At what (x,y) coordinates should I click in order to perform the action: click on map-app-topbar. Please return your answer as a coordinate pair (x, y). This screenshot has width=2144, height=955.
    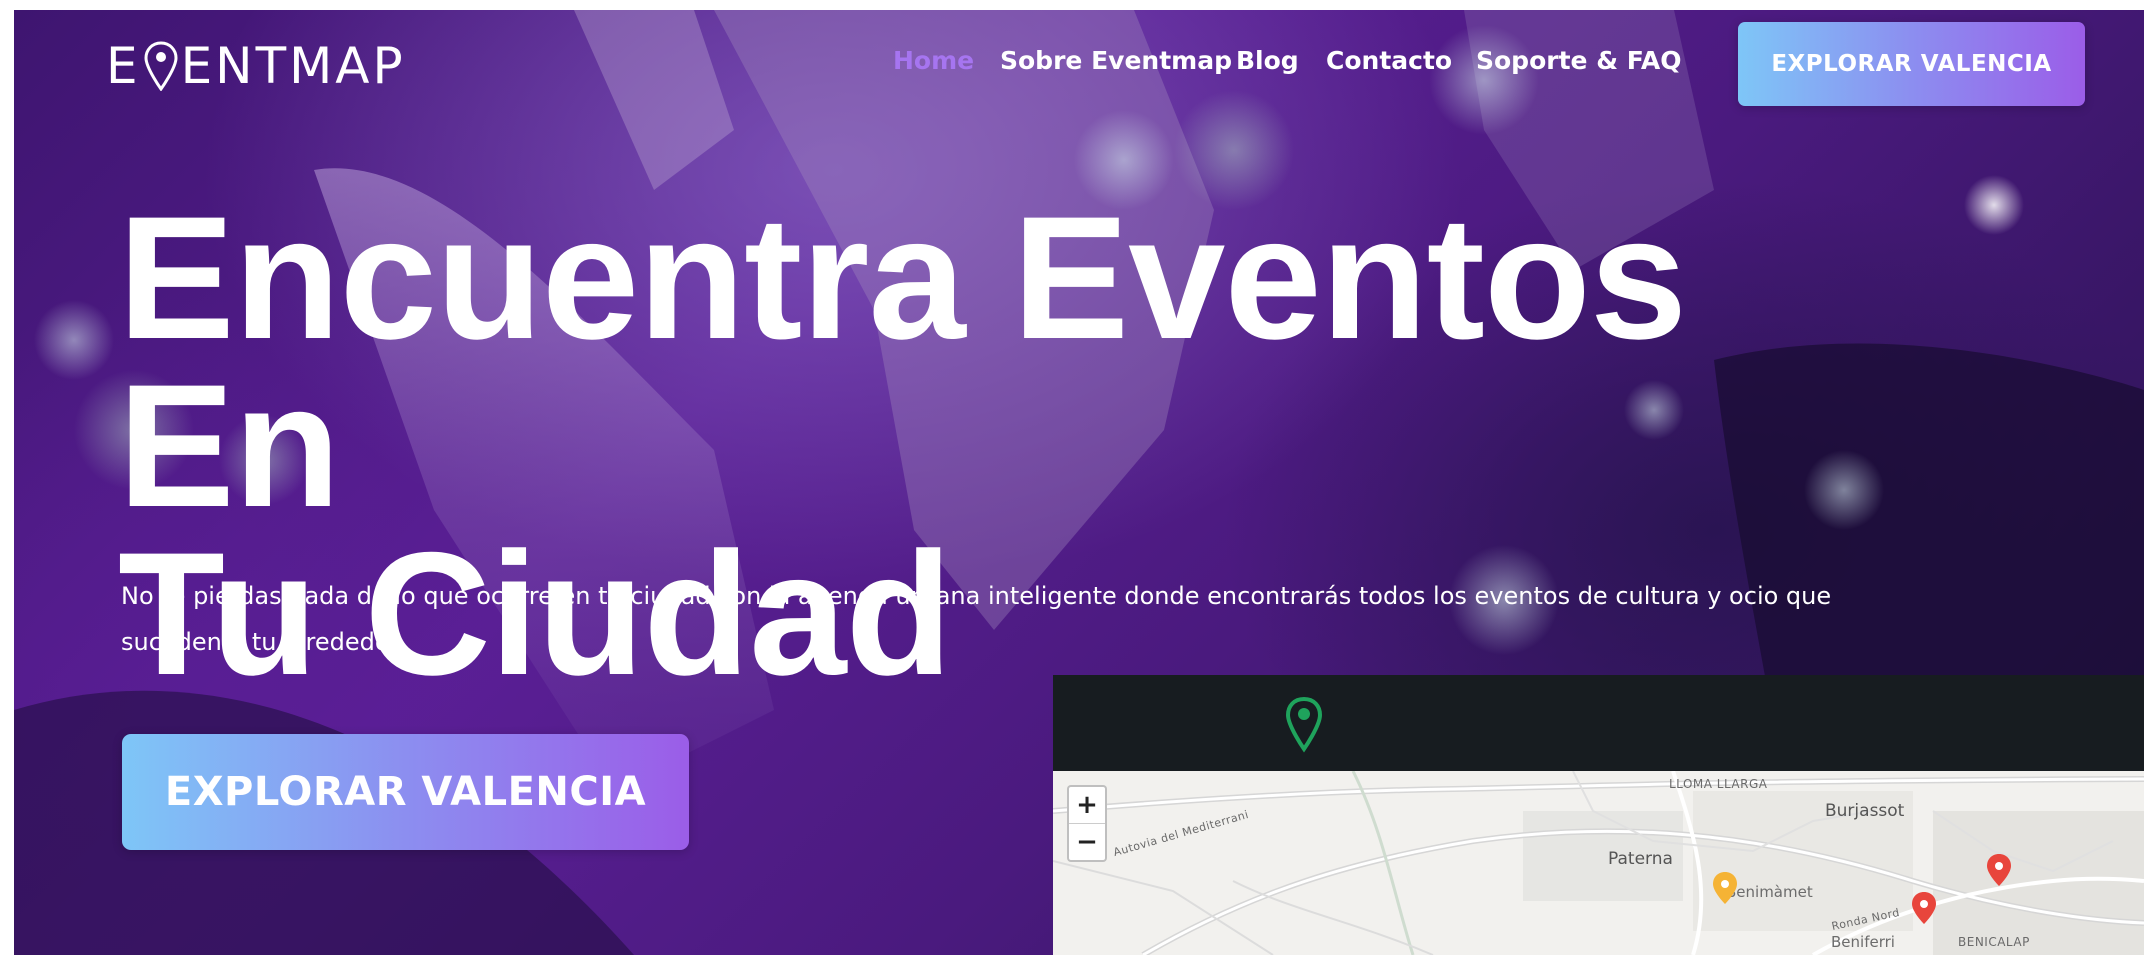
    Looking at the image, I should click on (1598, 723).